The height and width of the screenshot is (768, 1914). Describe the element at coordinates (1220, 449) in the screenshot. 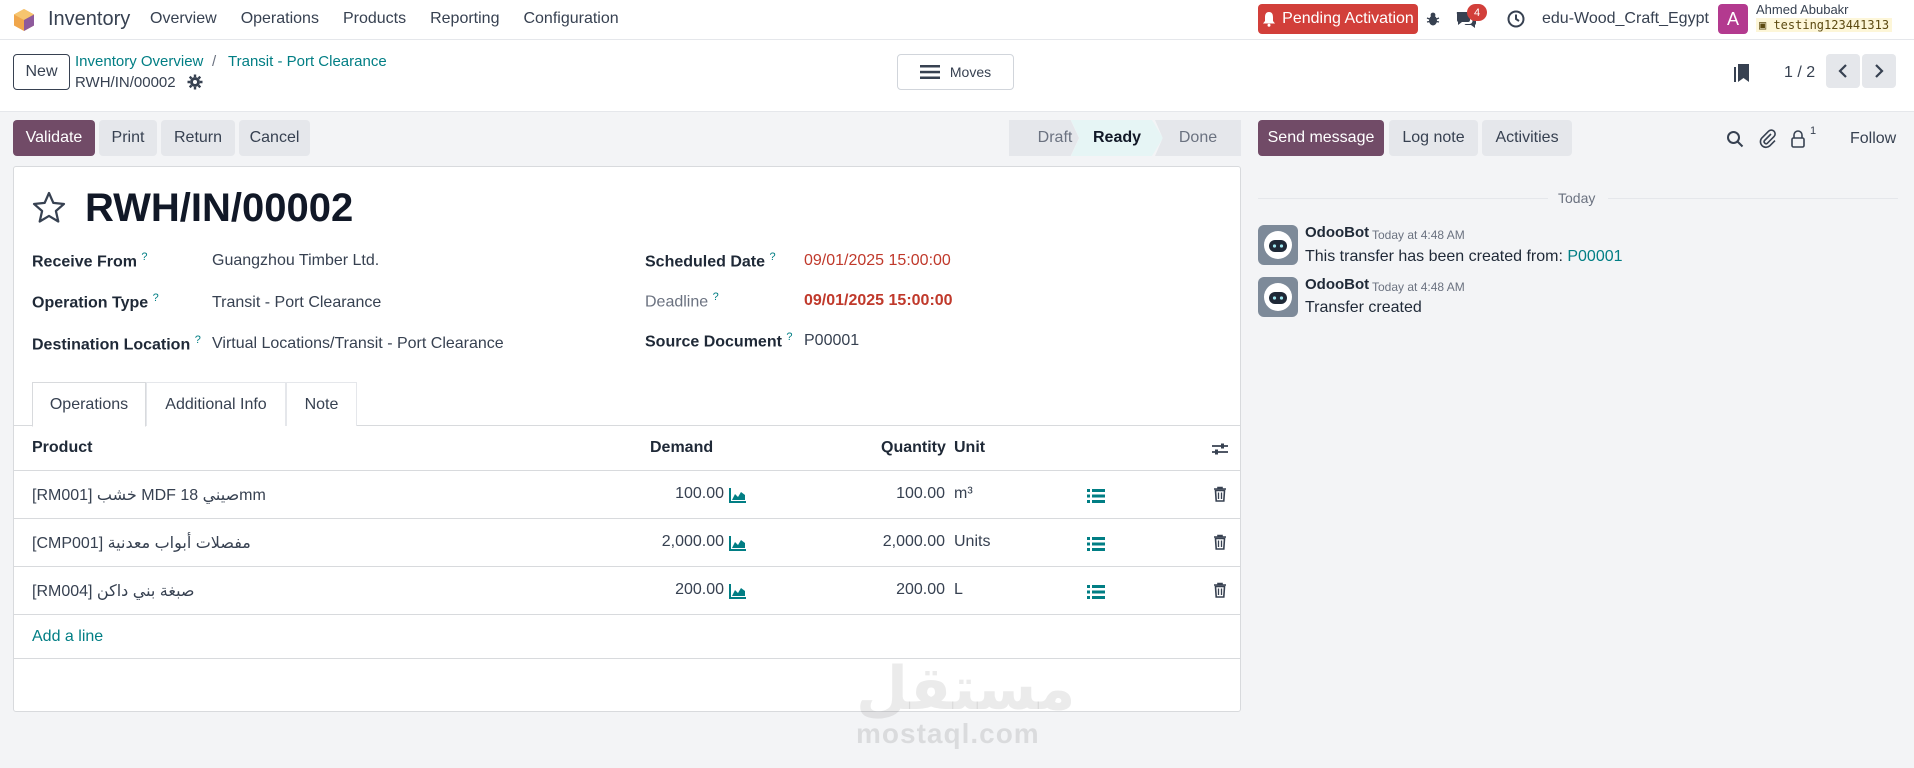

I see `optional-columns-icon` at that location.